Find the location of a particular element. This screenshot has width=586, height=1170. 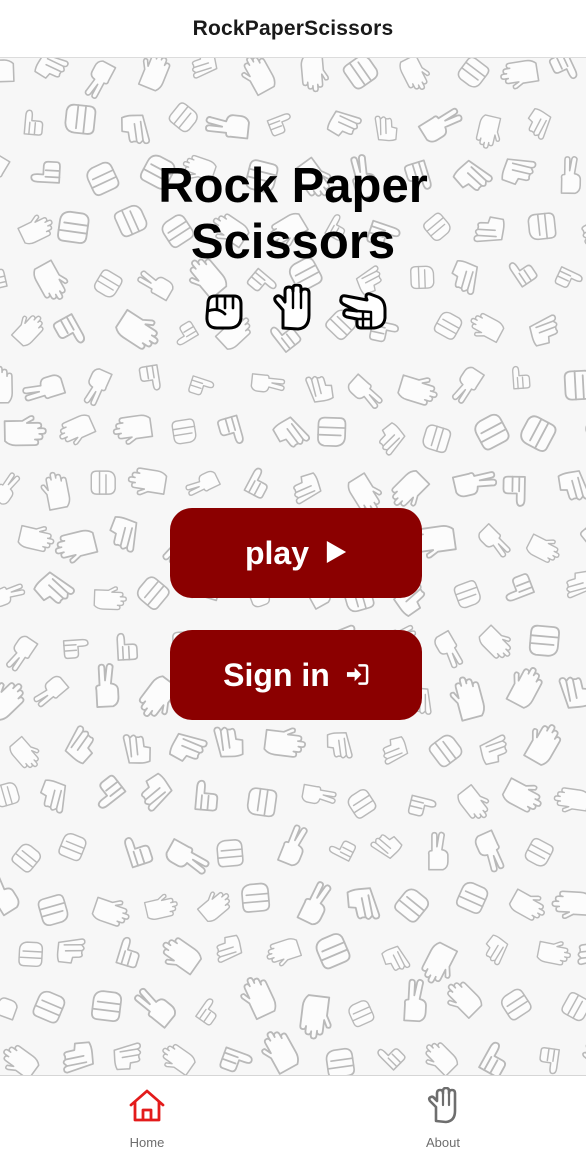

sign-in-button: Sign in is located at coordinates (296, 675).